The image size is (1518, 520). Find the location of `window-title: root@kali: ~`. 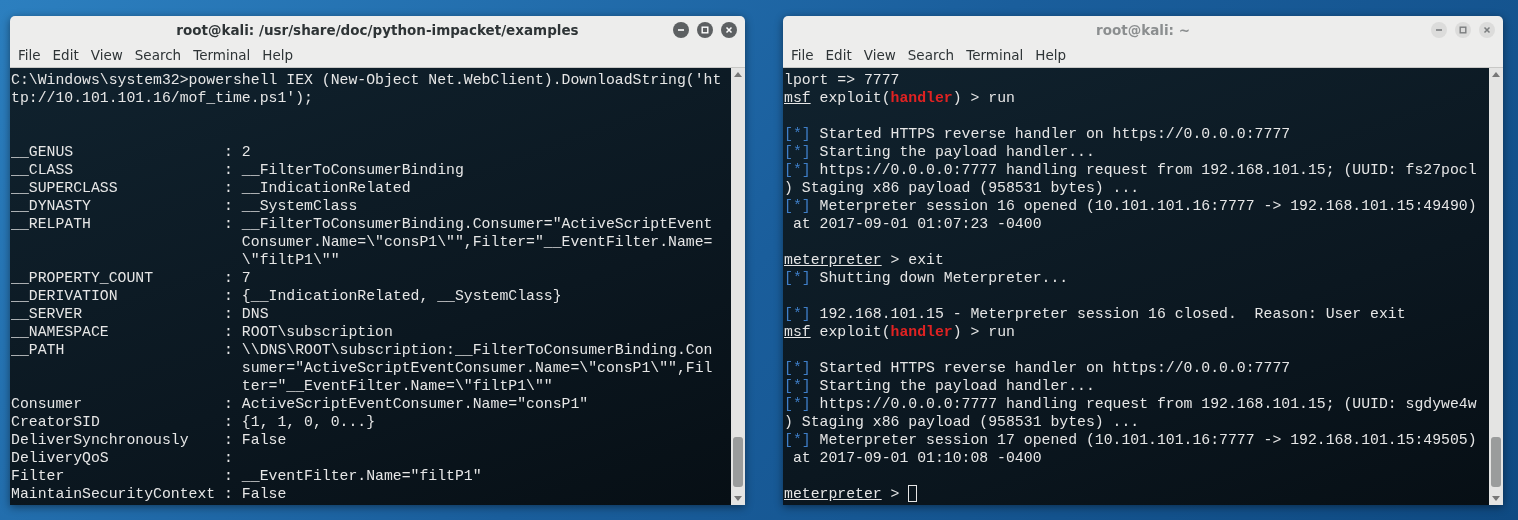

window-title: root@kali: ~ is located at coordinates (1143, 30).